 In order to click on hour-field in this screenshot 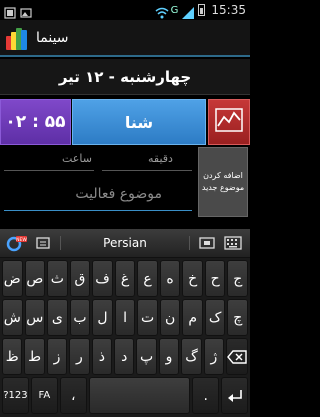, I will do `click(49, 170)`.